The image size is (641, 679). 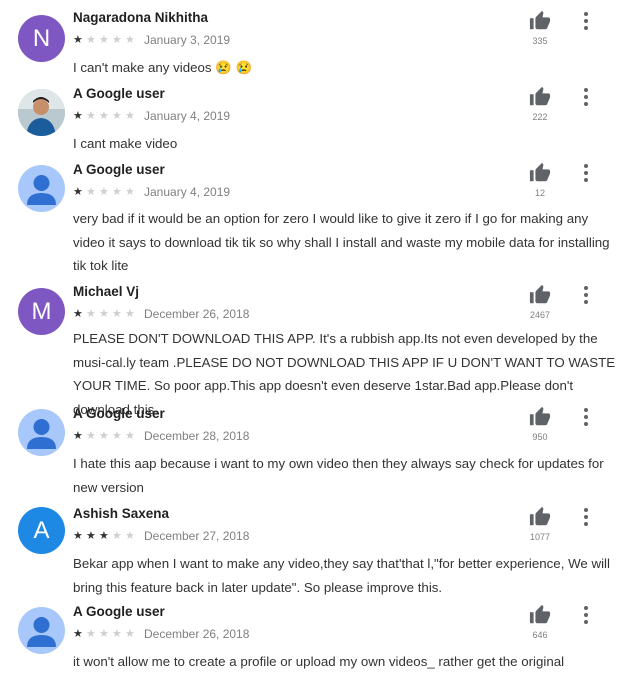 I want to click on review-date: December 28, 2018, so click(x=197, y=436).